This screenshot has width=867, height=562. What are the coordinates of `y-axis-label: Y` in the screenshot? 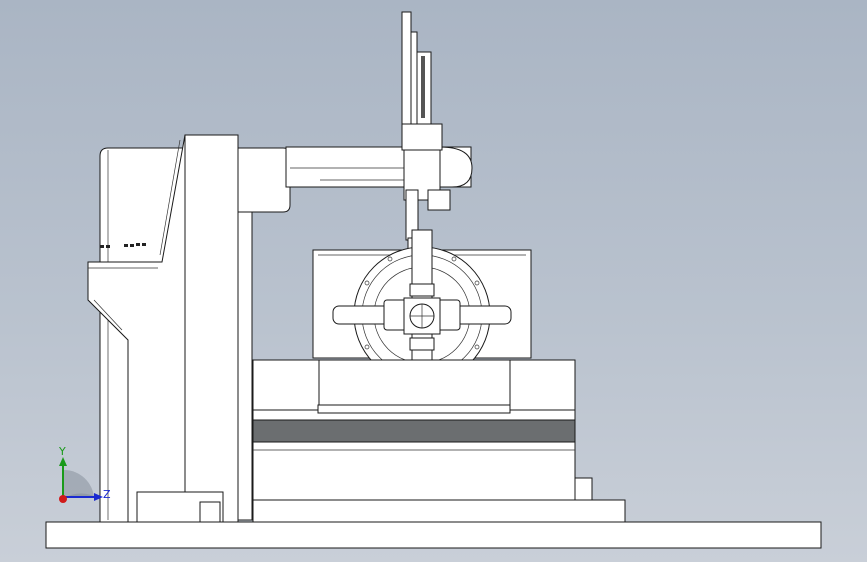 It's located at (62, 451).